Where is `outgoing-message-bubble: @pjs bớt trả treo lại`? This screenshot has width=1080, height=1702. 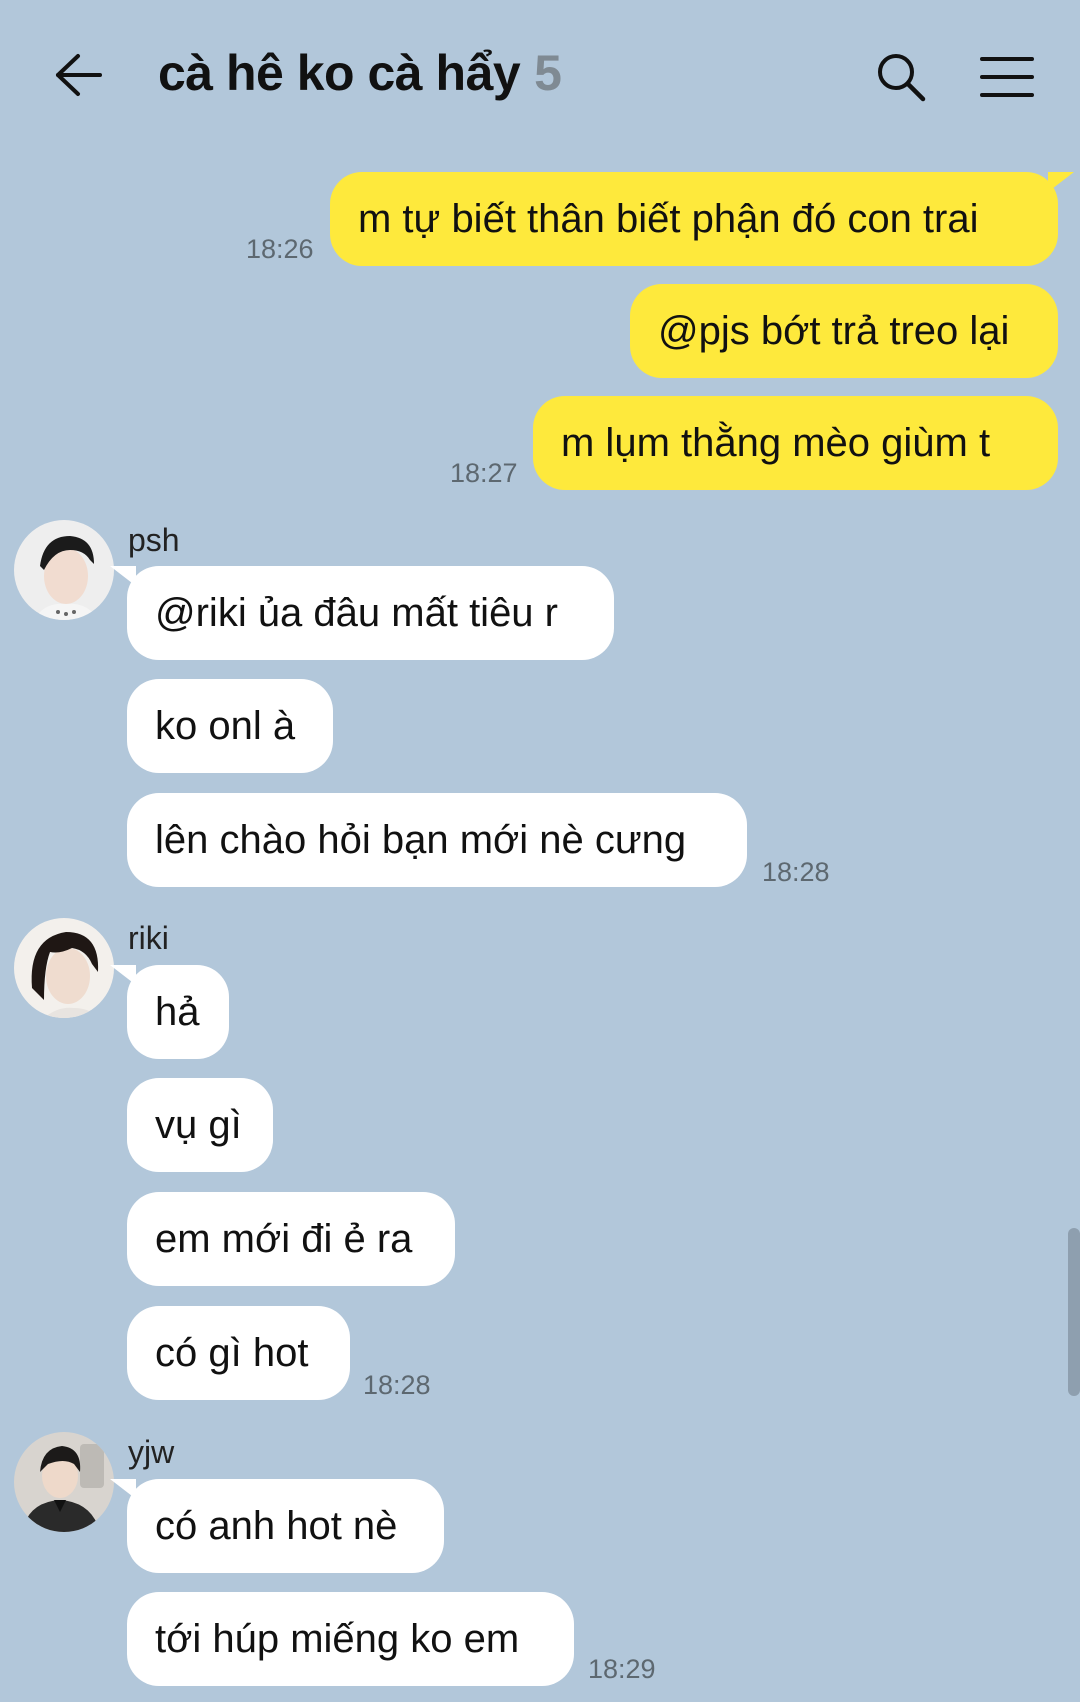
outgoing-message-bubble: @pjs bớt trả treo lại is located at coordinates (844, 331).